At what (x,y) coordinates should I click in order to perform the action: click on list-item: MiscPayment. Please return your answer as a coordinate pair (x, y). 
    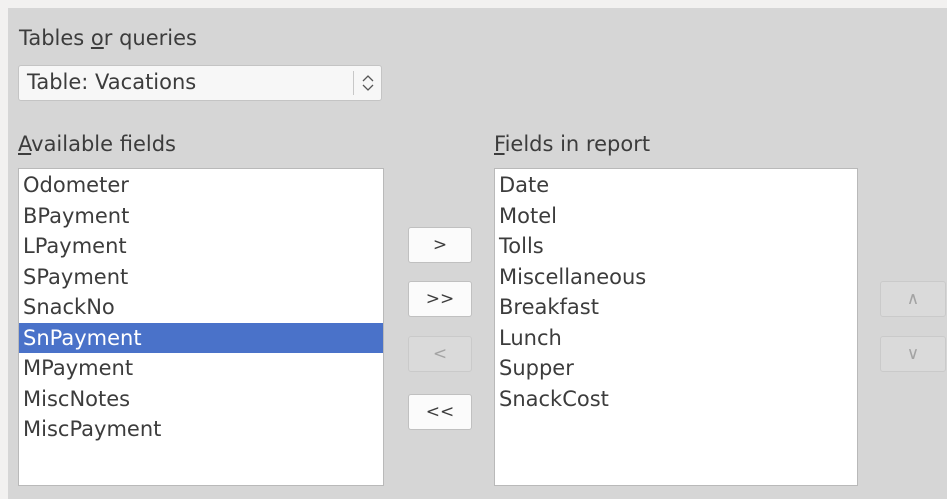
    Looking at the image, I should click on (201, 429).